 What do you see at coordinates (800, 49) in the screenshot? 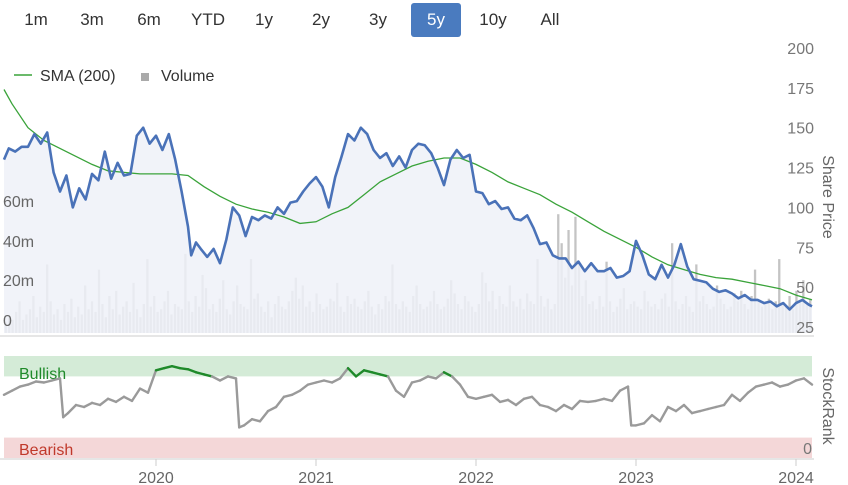
I see `price-tick-label: 200` at bounding box center [800, 49].